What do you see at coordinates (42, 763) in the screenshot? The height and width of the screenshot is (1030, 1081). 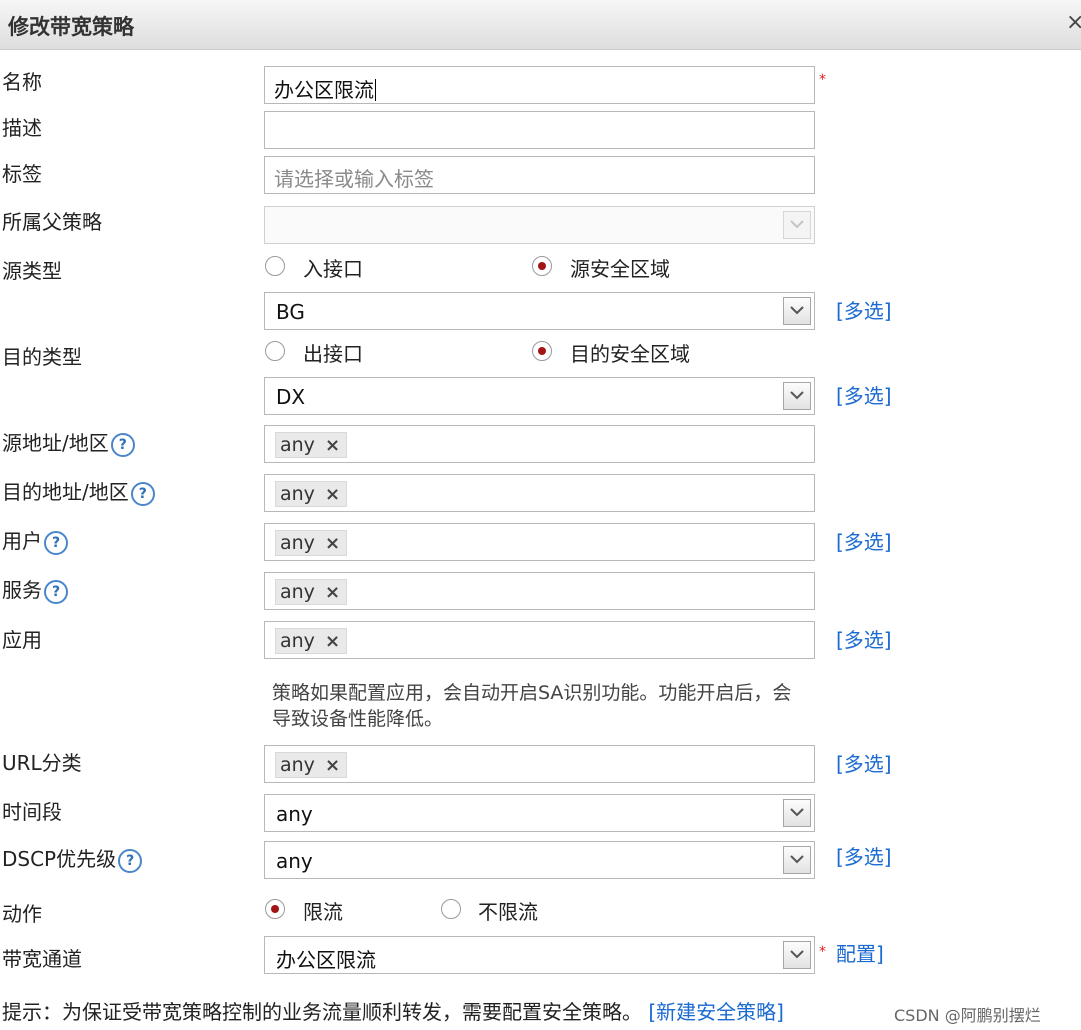 I see `url-category-label: URL分类` at bounding box center [42, 763].